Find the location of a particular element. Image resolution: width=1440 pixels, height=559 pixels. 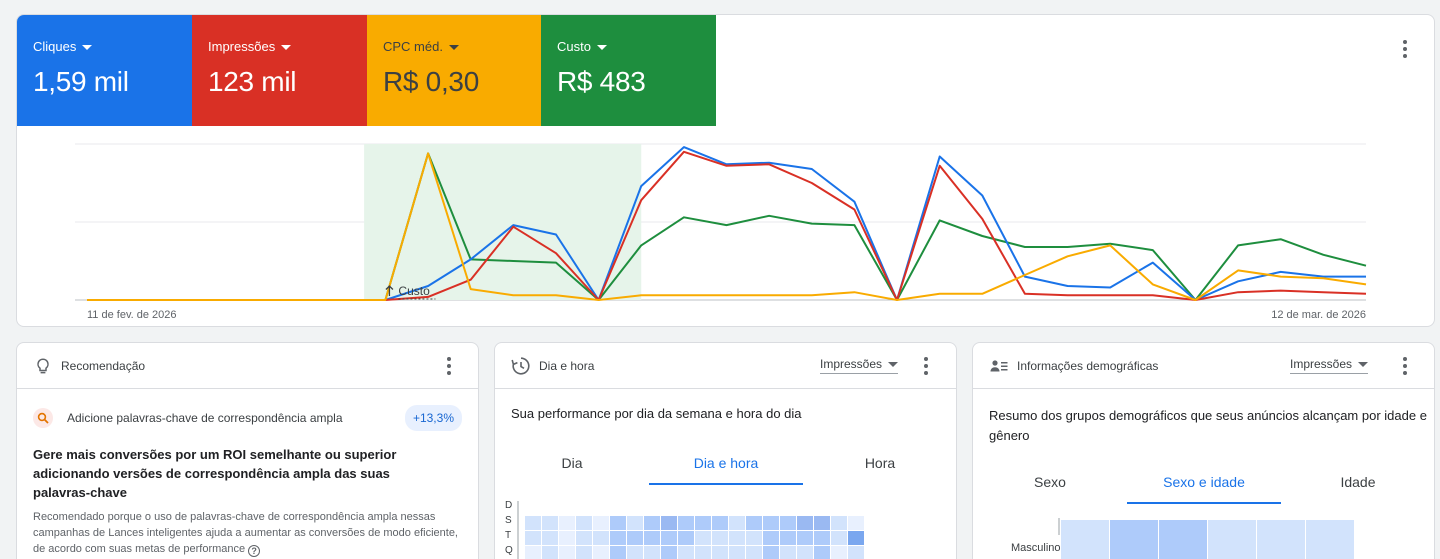

metric-custo-label: Custo is located at coordinates (574, 46).